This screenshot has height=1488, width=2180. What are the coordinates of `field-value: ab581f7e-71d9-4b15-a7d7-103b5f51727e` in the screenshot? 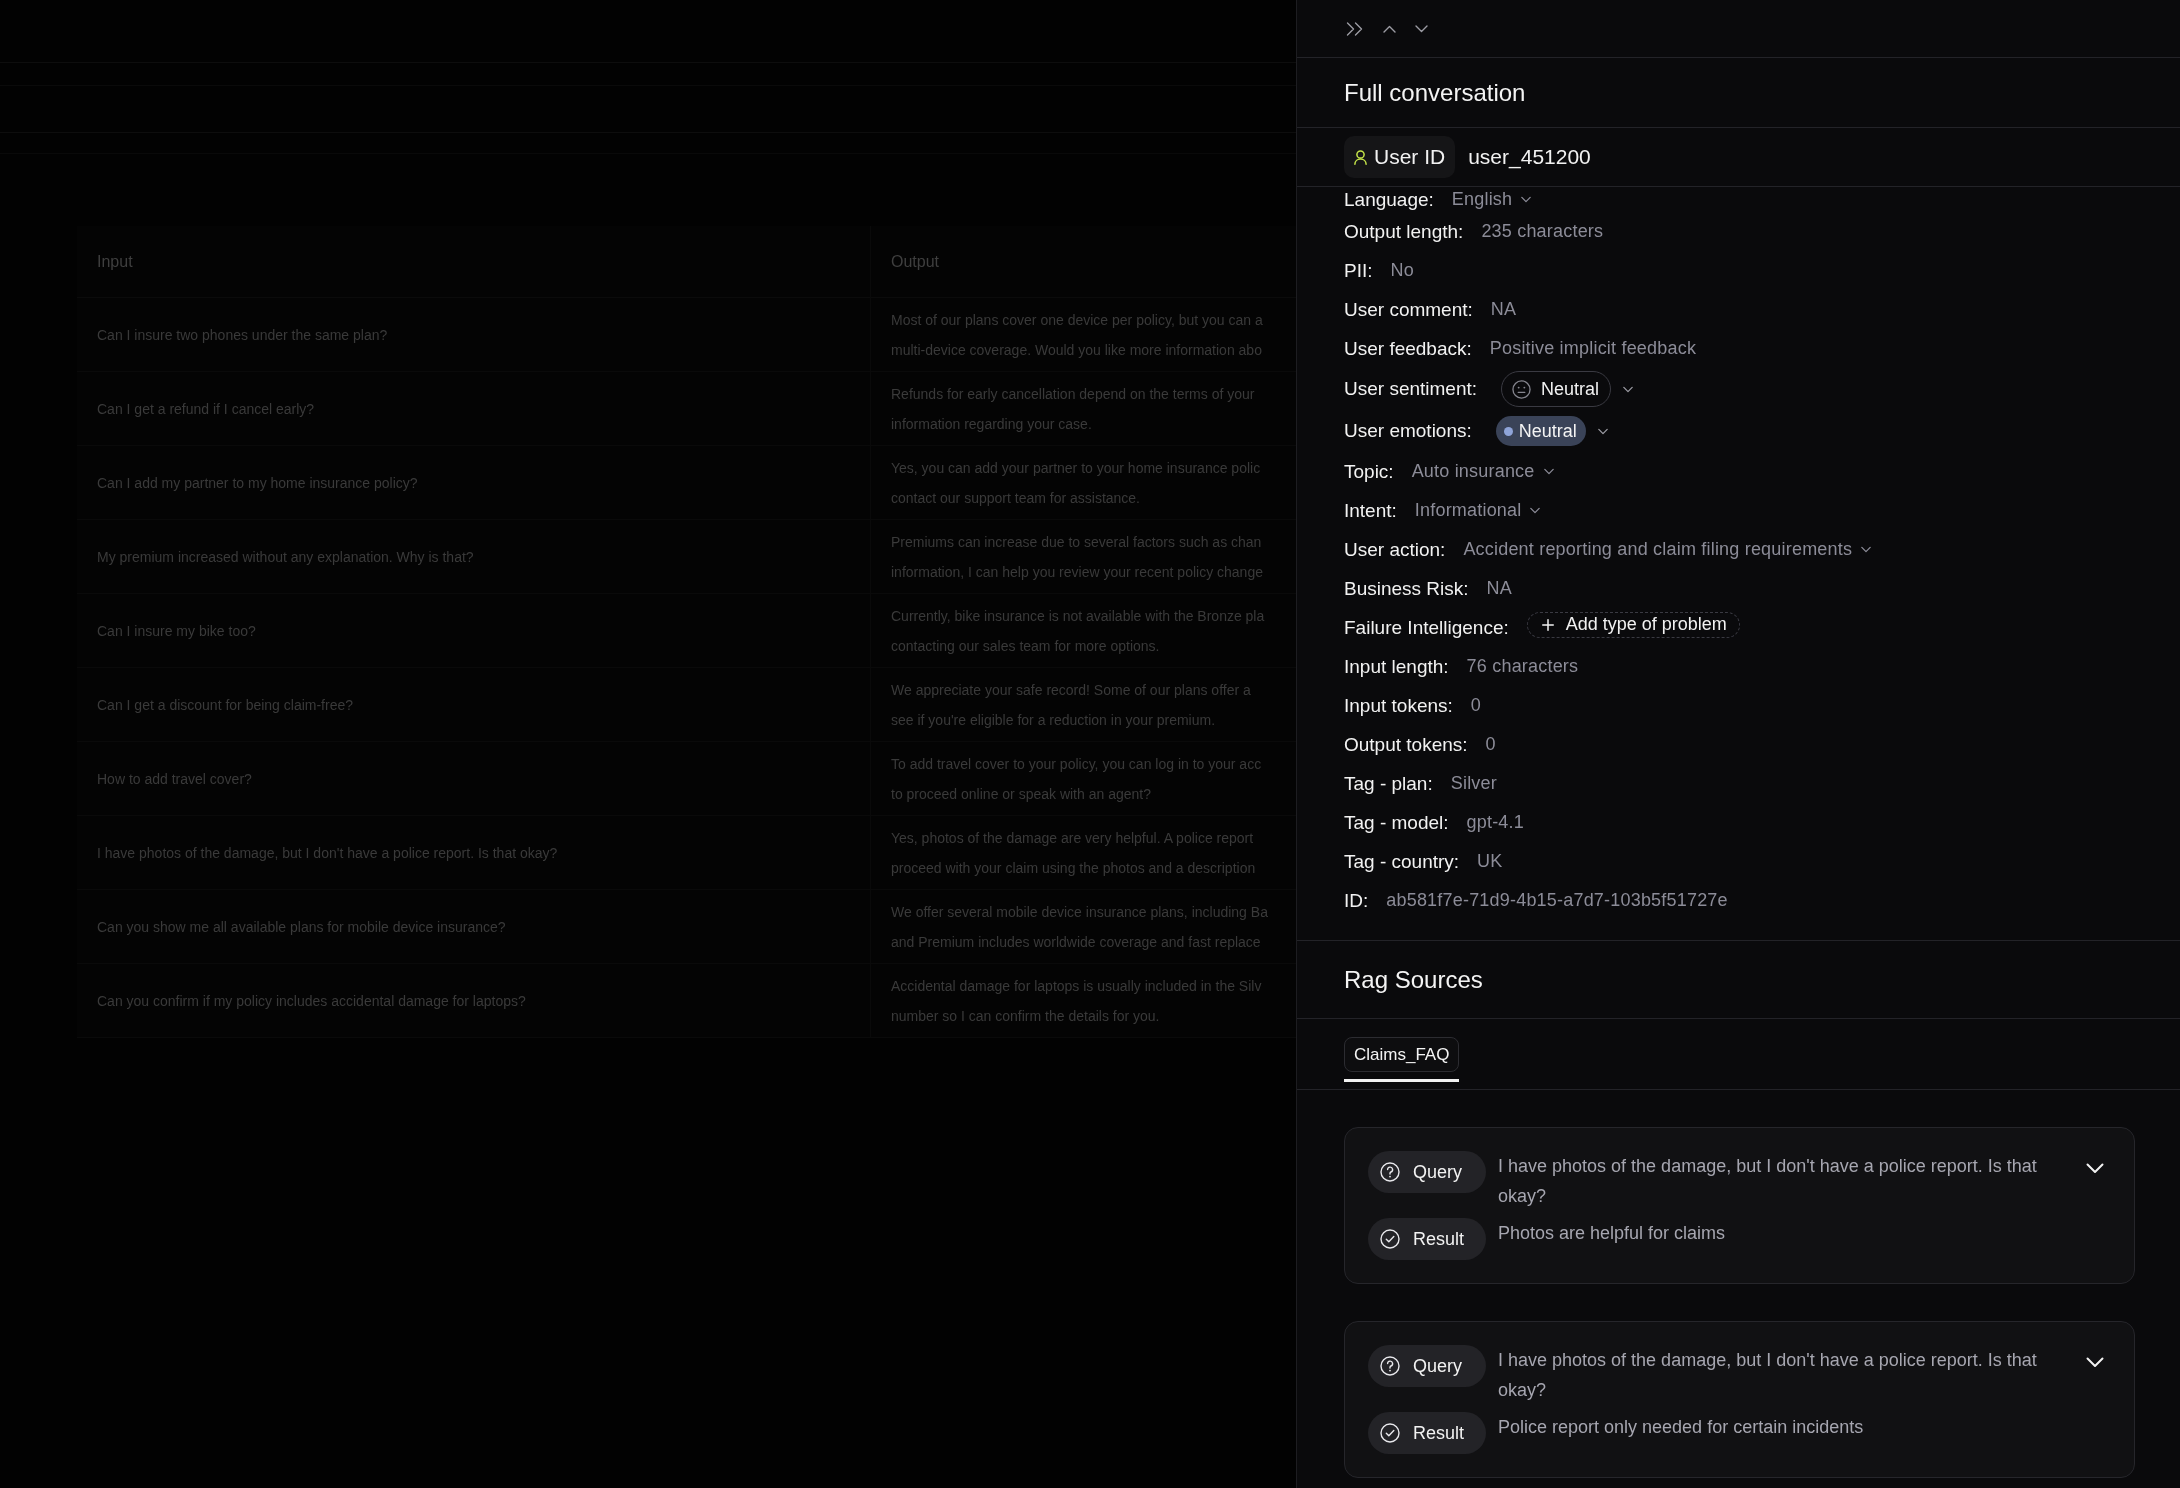 It's located at (1557, 900).